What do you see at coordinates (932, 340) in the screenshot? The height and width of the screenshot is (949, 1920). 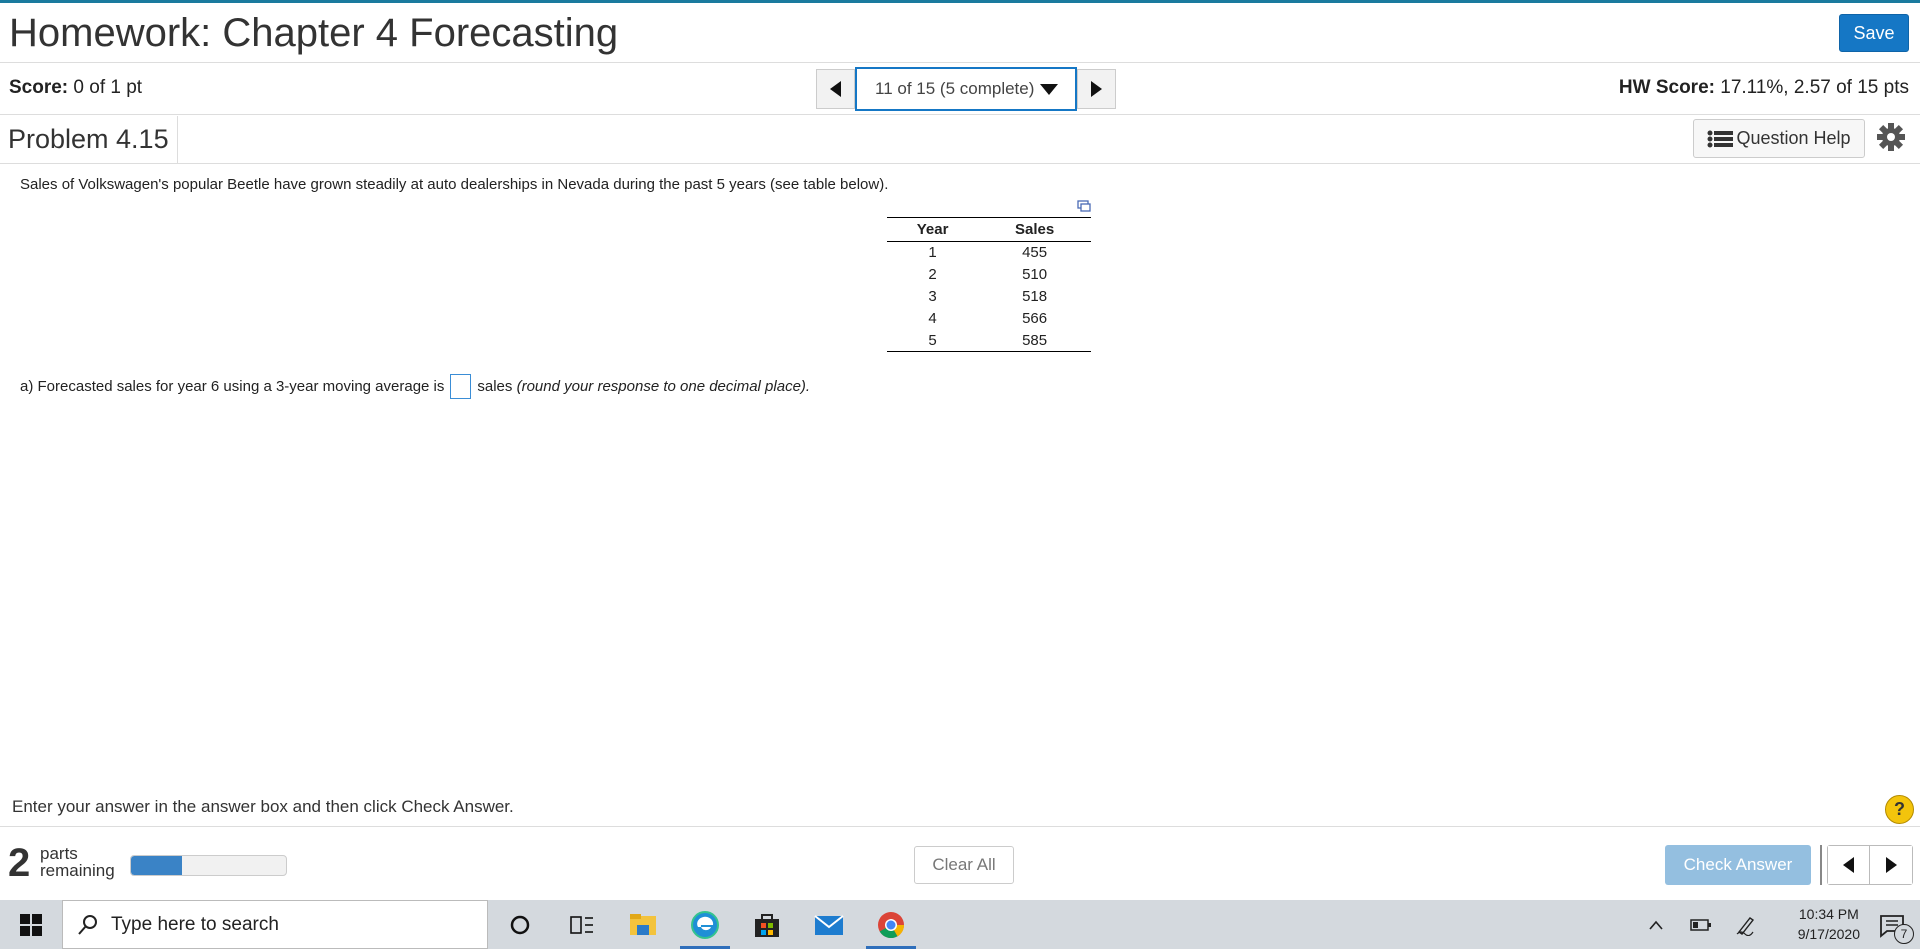 I see `cell-year: 5` at bounding box center [932, 340].